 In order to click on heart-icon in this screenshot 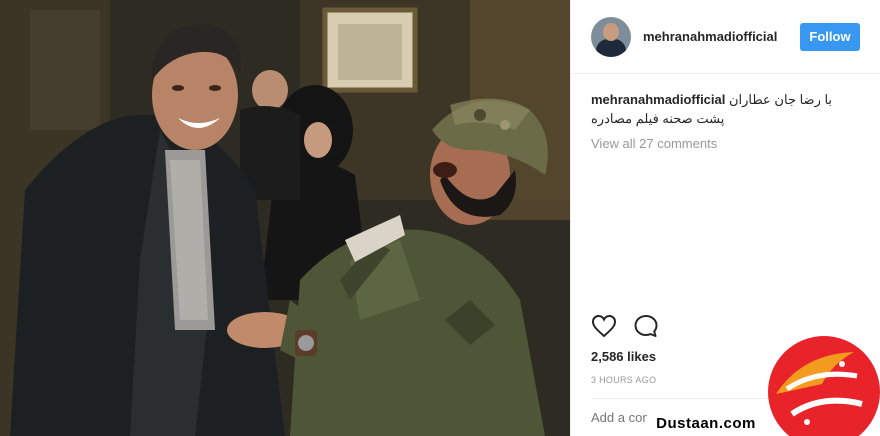, I will do `click(604, 326)`.